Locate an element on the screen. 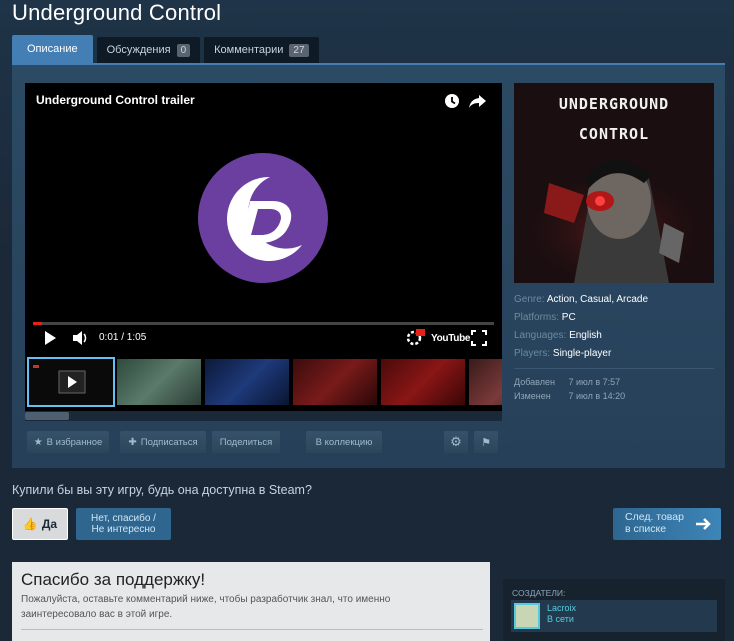 Image resolution: width=734 pixels, height=641 pixels. genre-link: Casual is located at coordinates (595, 299).